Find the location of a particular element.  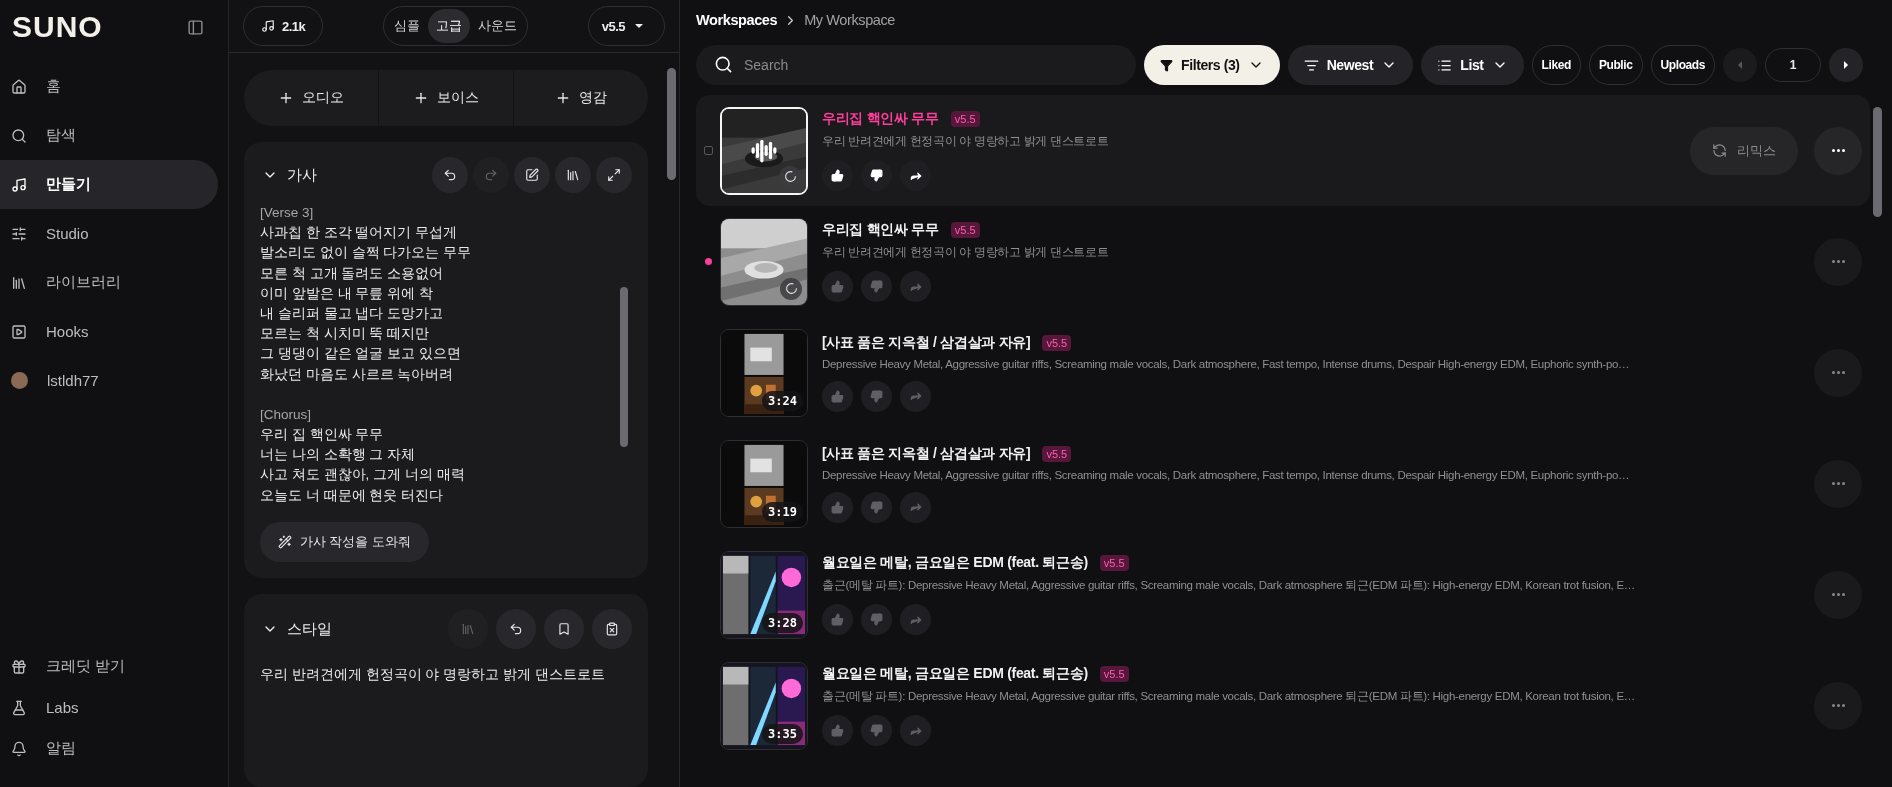

clear-button is located at coordinates (612, 629).